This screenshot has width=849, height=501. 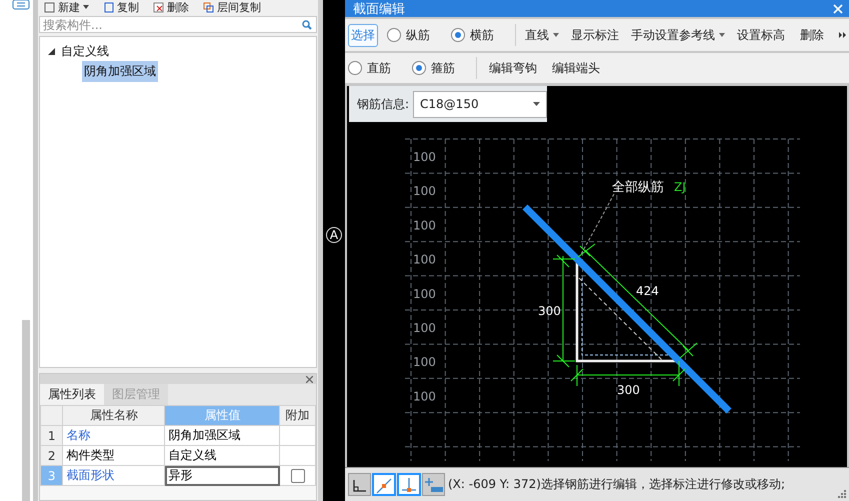 What do you see at coordinates (761, 35) in the screenshot?
I see `toolbar-button: 设置标高` at bounding box center [761, 35].